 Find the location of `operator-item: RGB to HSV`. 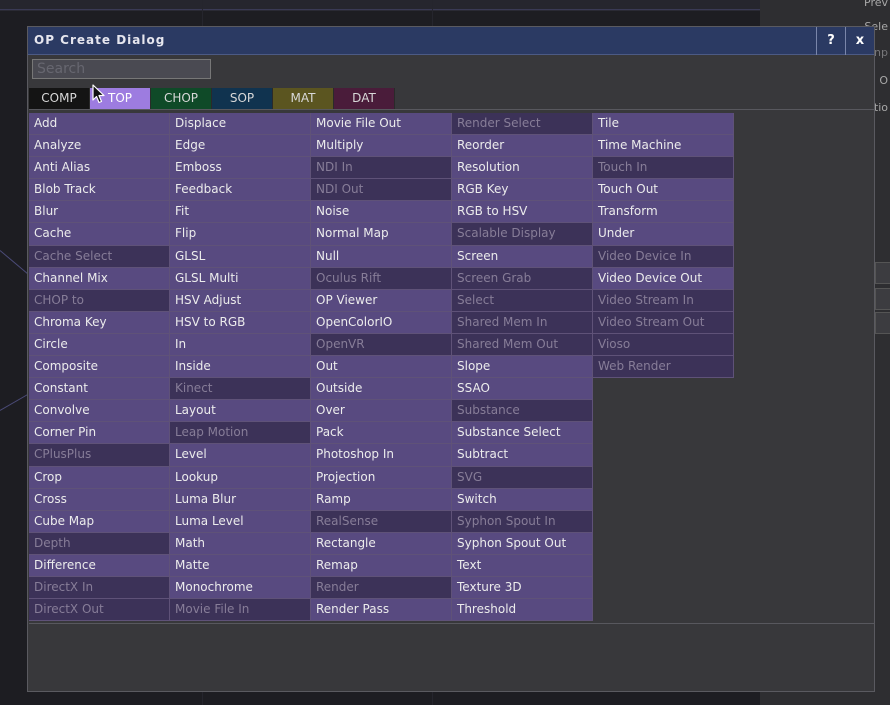

operator-item: RGB to HSV is located at coordinates (522, 212).